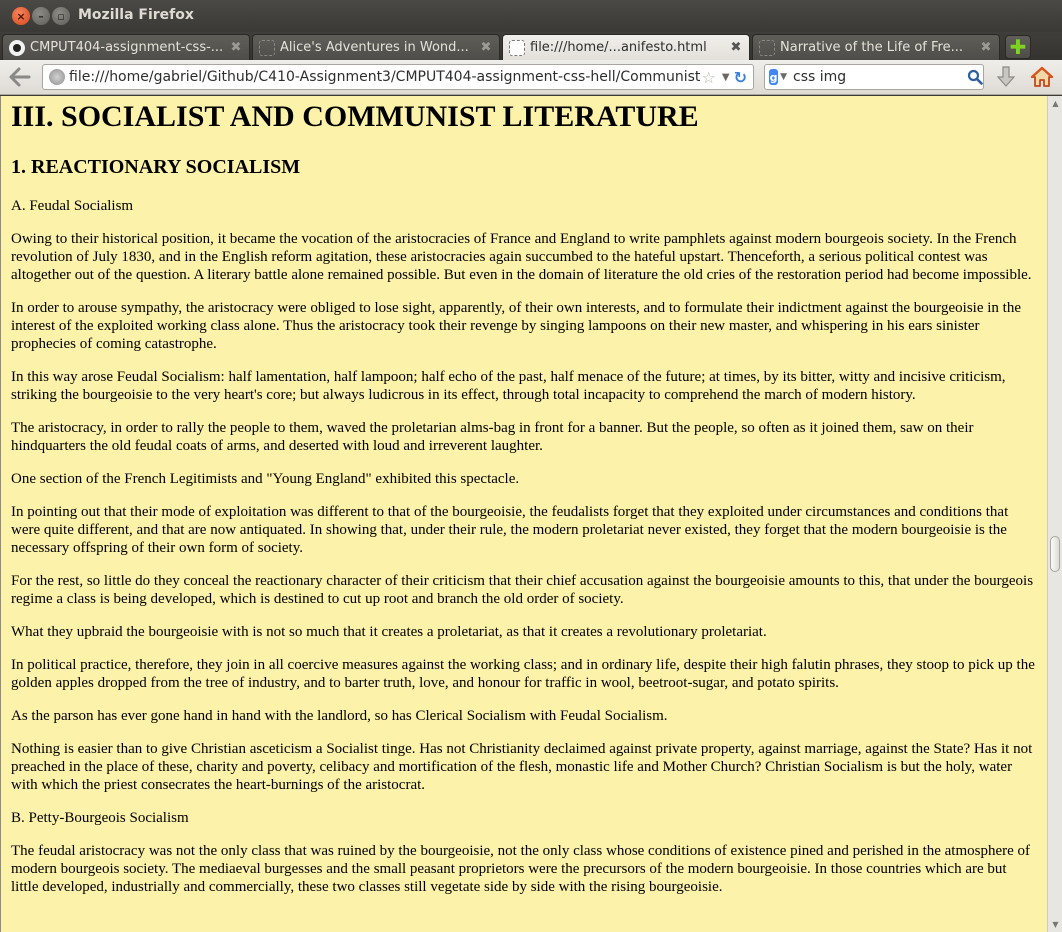  I want to click on tab-narrative: Narrative of the Life of Fre... ✖, so click(876, 47).